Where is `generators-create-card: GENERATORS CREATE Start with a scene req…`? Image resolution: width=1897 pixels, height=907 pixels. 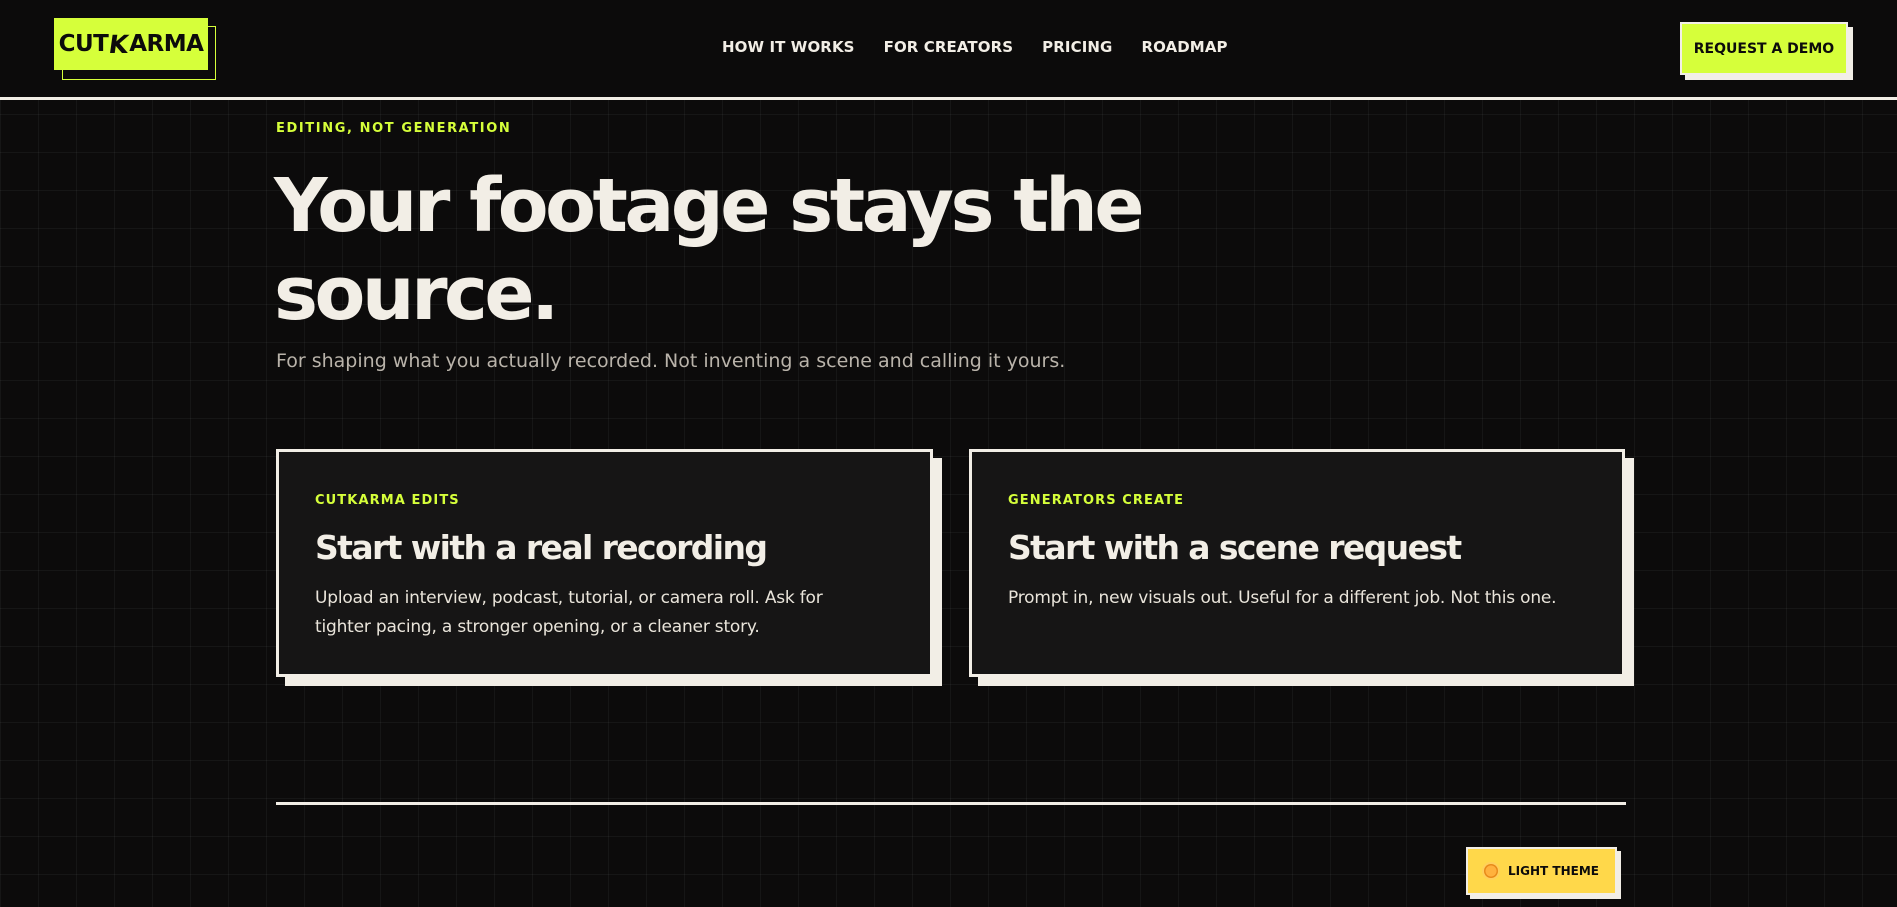
generators-create-card: GENERATORS CREATE Start with a scene req… is located at coordinates (1297, 563).